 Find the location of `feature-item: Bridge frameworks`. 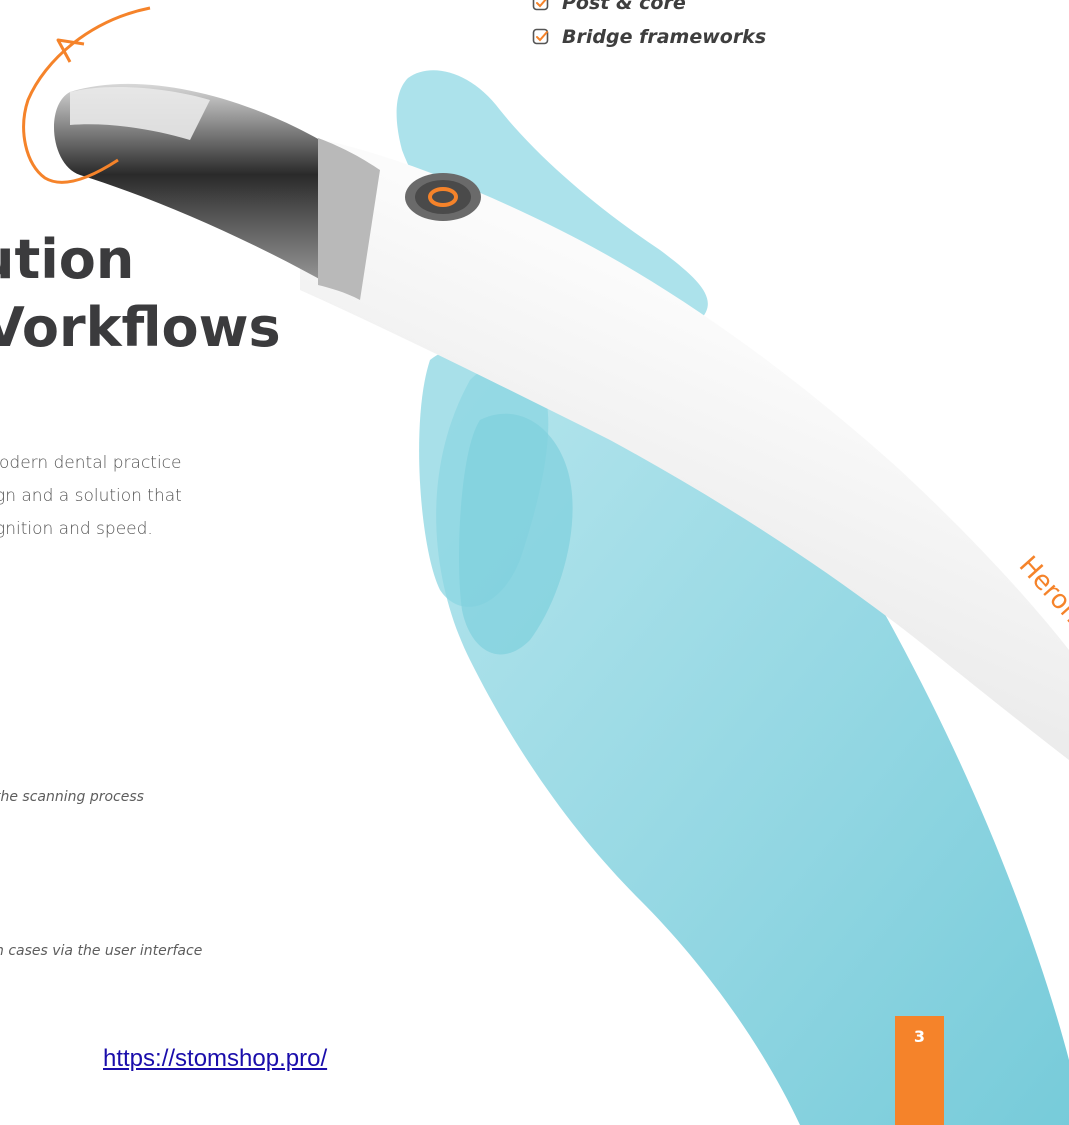

feature-item: Bridge frameworks is located at coordinates (649, 37).